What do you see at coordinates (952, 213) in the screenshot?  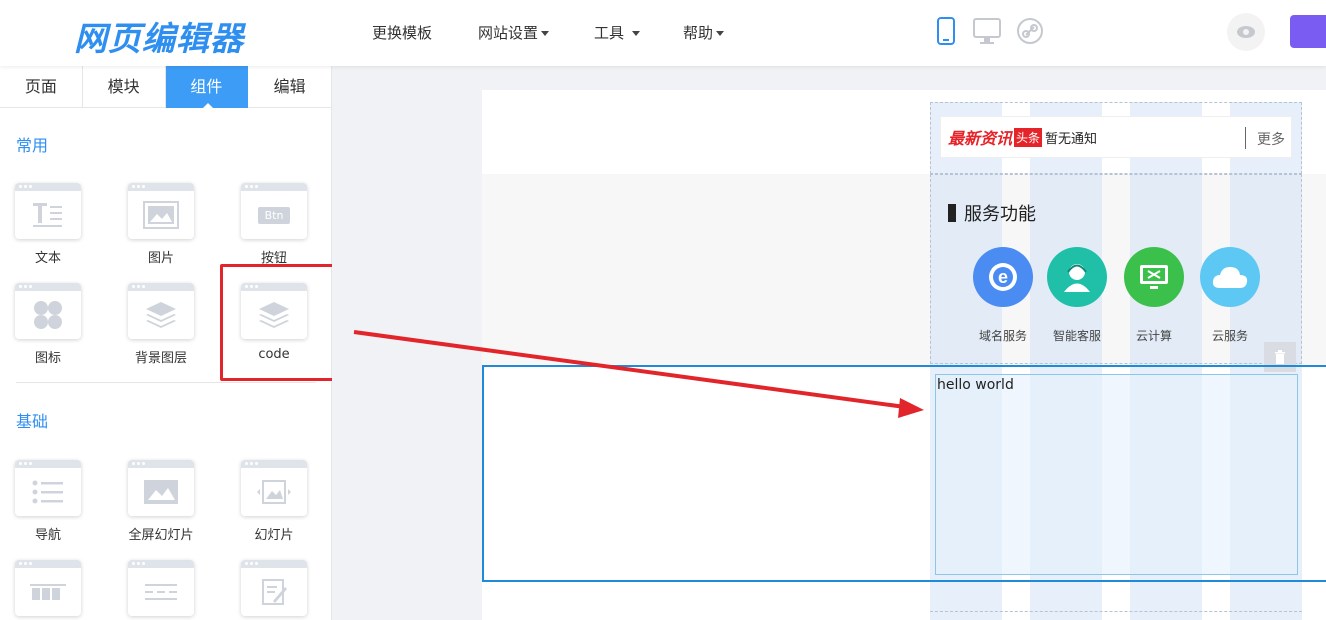 I see `title-marker` at bounding box center [952, 213].